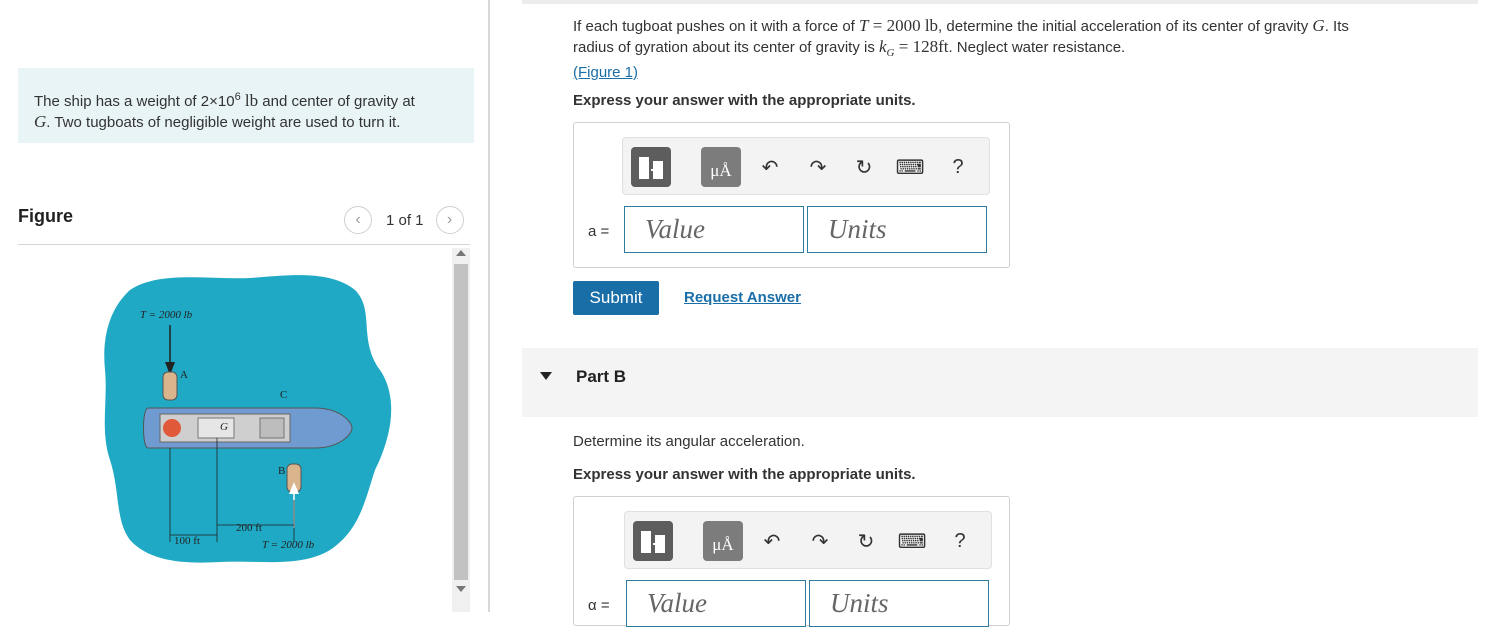 The width and height of the screenshot is (1500, 627). I want to click on point-g-label: G, so click(224, 427).